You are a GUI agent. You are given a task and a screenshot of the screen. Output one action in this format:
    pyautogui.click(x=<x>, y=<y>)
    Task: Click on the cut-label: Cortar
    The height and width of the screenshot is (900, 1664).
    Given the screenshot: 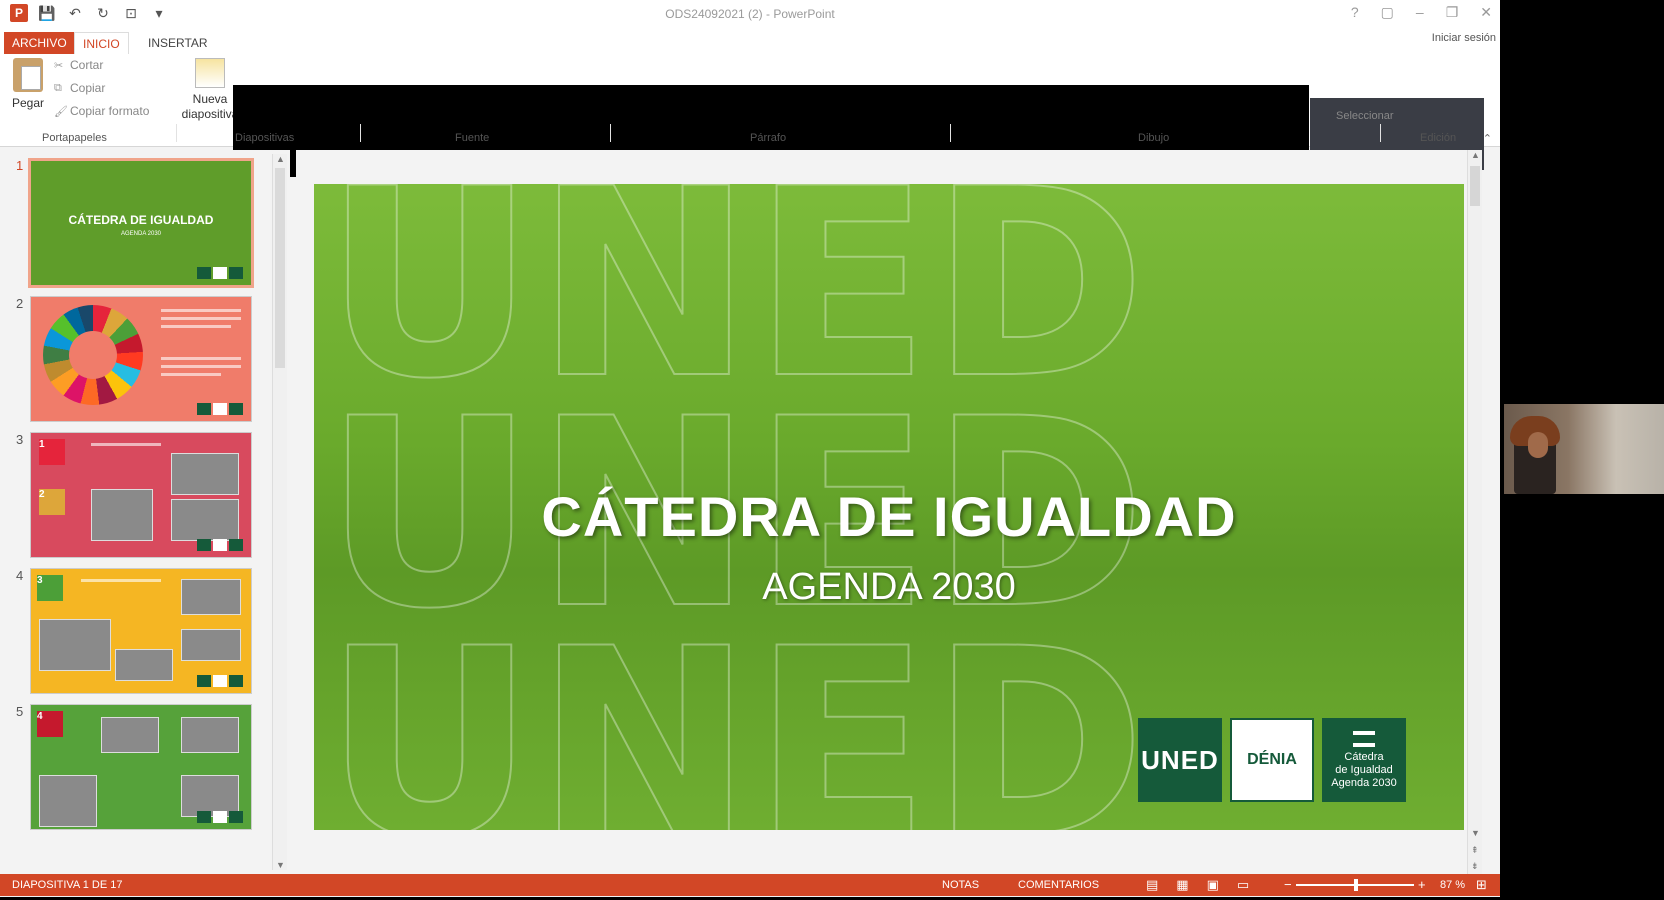 What is the action you would take?
    pyautogui.click(x=87, y=65)
    